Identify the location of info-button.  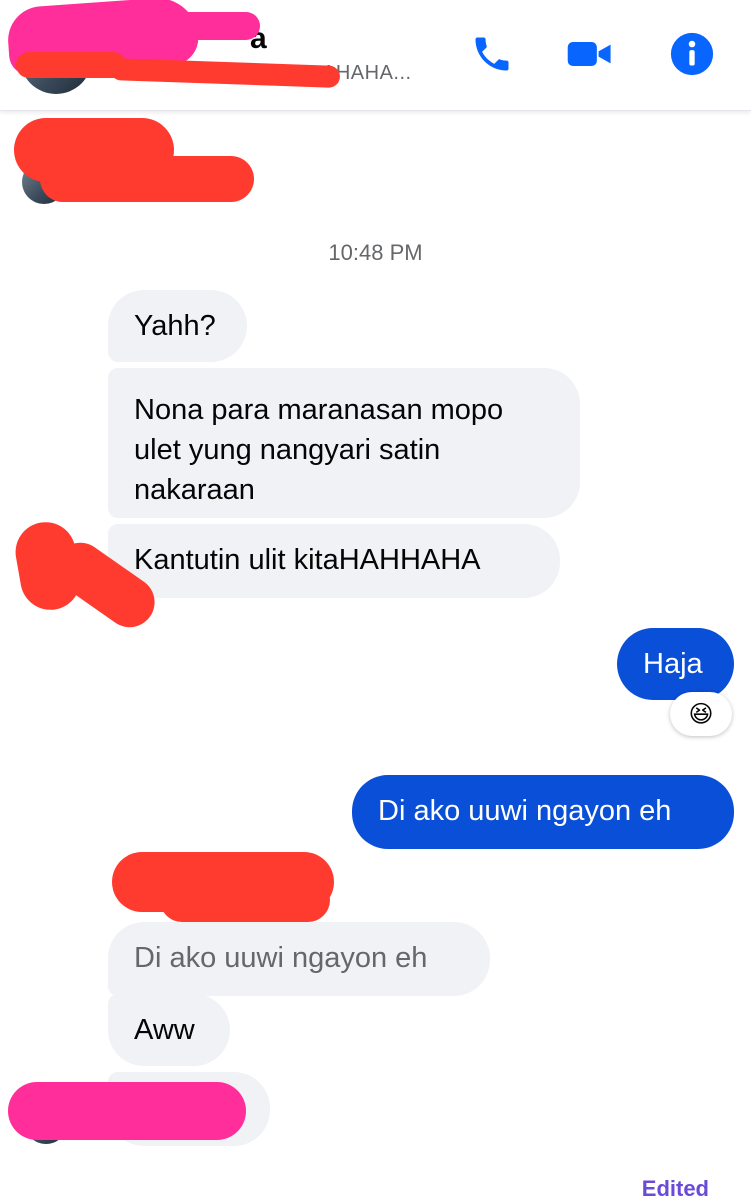
(692, 54).